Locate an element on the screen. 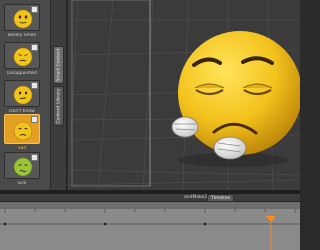 Image resolution: width=320 pixels, height=250 pixels. playhead-marker is located at coordinates (271, 219).